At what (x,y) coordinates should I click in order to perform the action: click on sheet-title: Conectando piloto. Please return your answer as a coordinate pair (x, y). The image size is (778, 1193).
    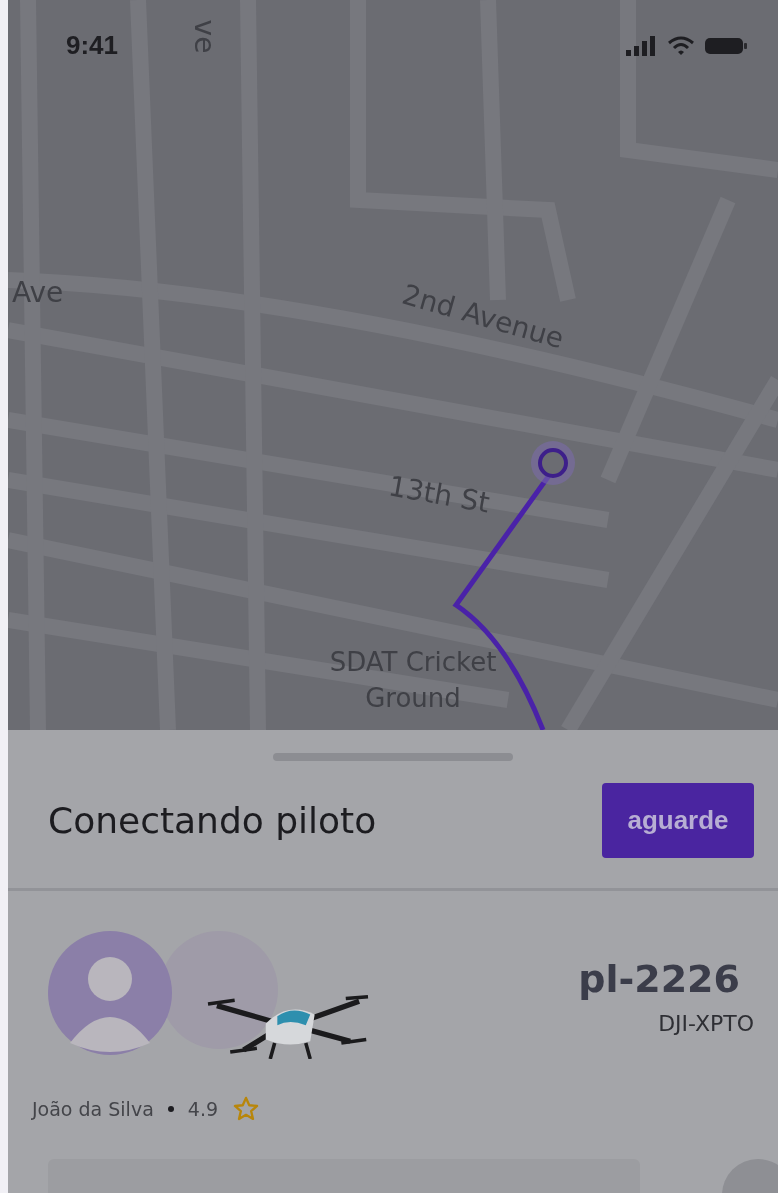
    Looking at the image, I should click on (212, 820).